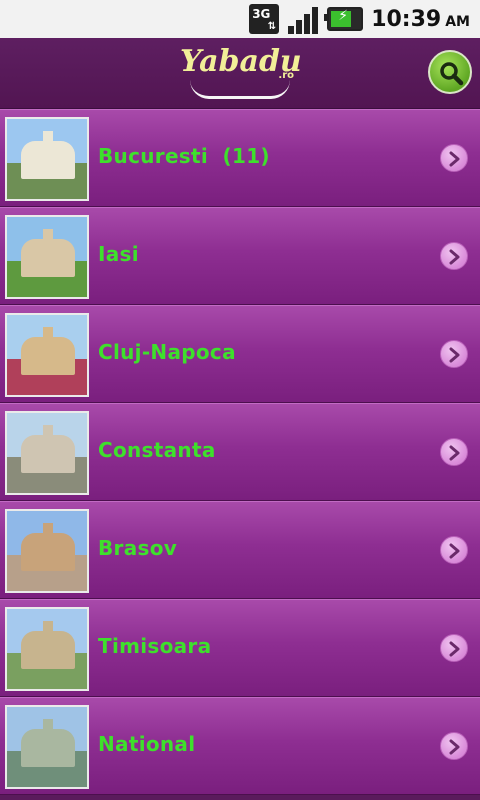  Describe the element at coordinates (118, 254) in the screenshot. I see `city-label: Iasi` at that location.